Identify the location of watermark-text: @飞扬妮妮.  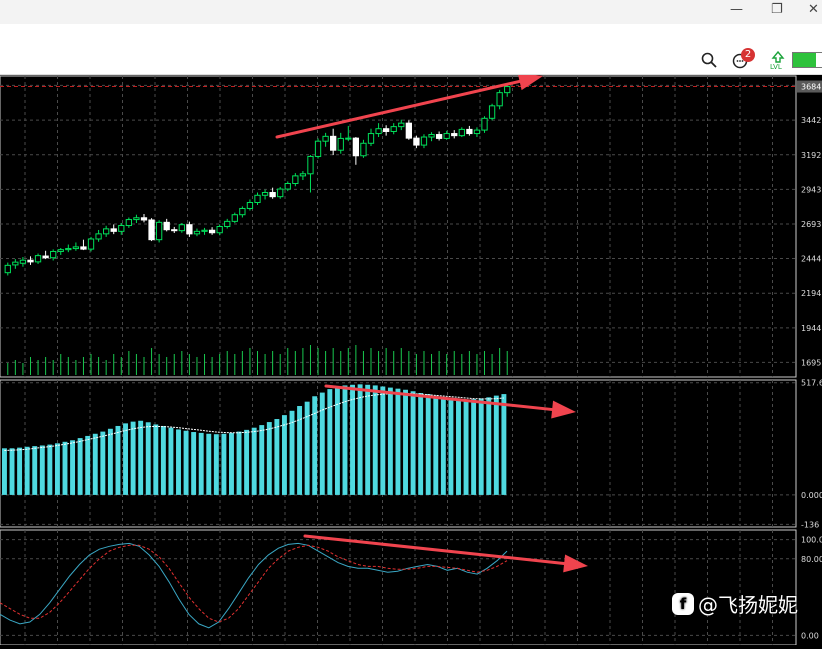
(748, 605).